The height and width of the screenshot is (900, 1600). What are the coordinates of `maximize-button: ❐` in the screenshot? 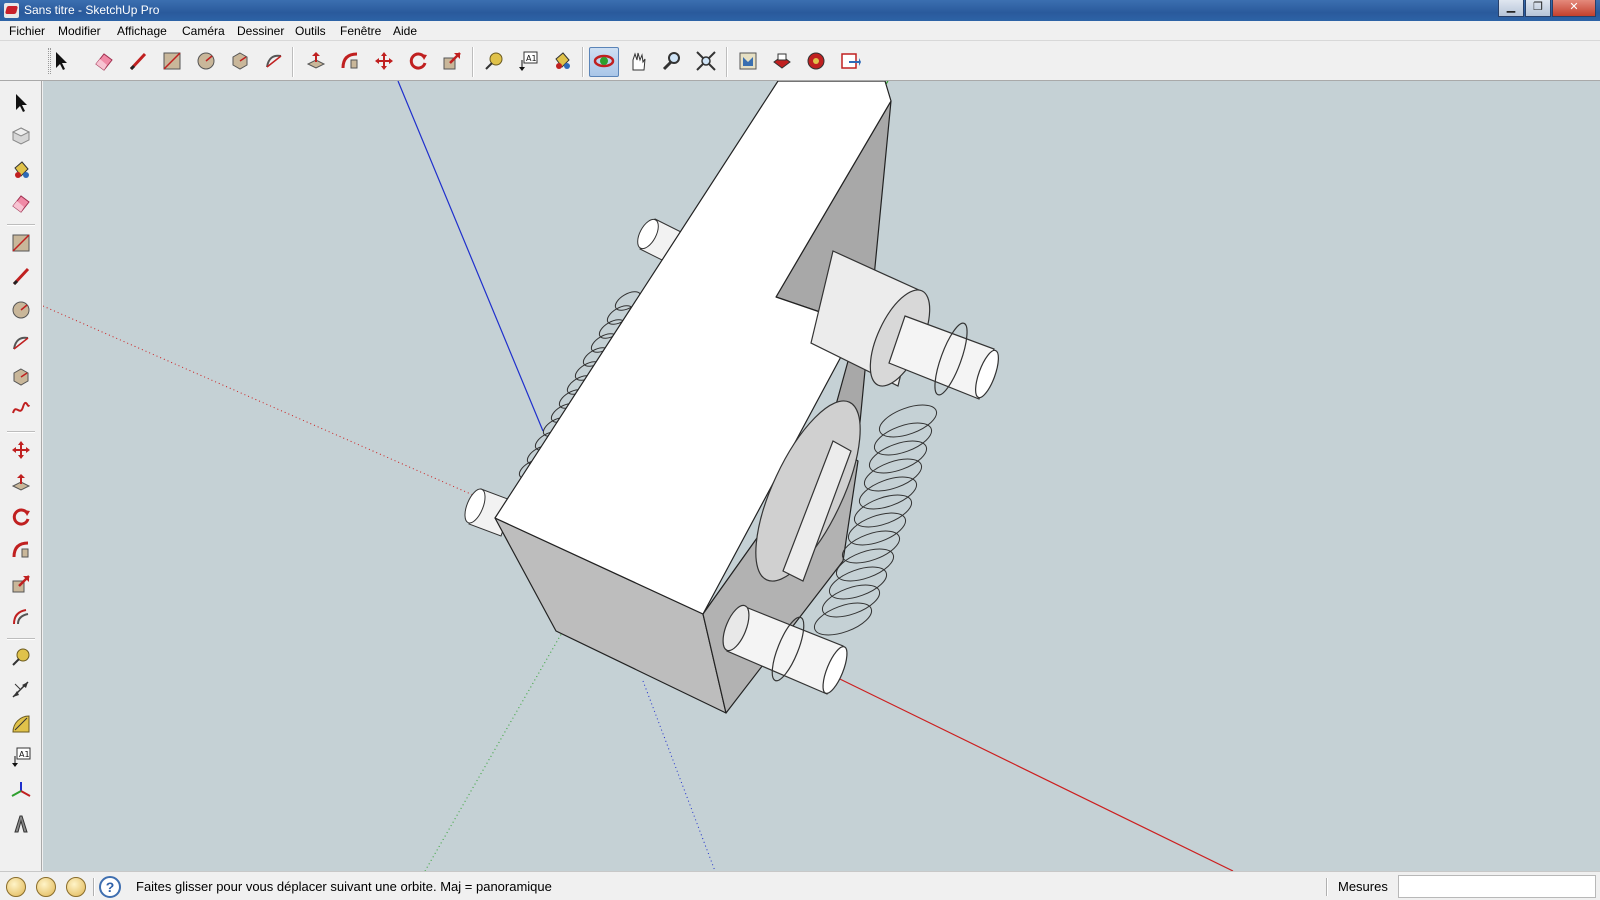 It's located at (1538, 8).